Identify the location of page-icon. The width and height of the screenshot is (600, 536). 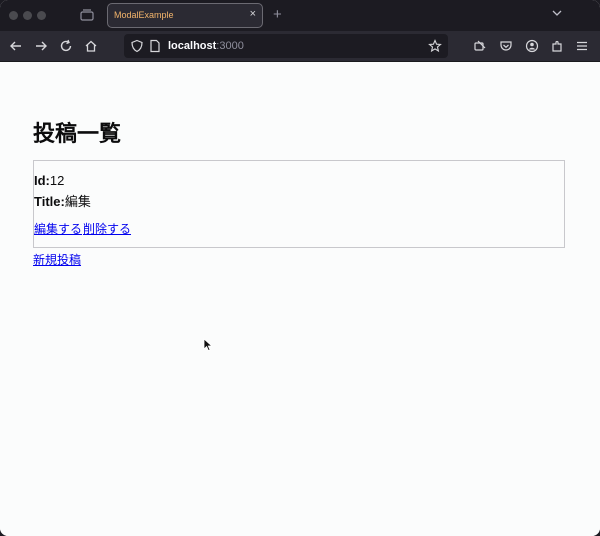
(155, 46).